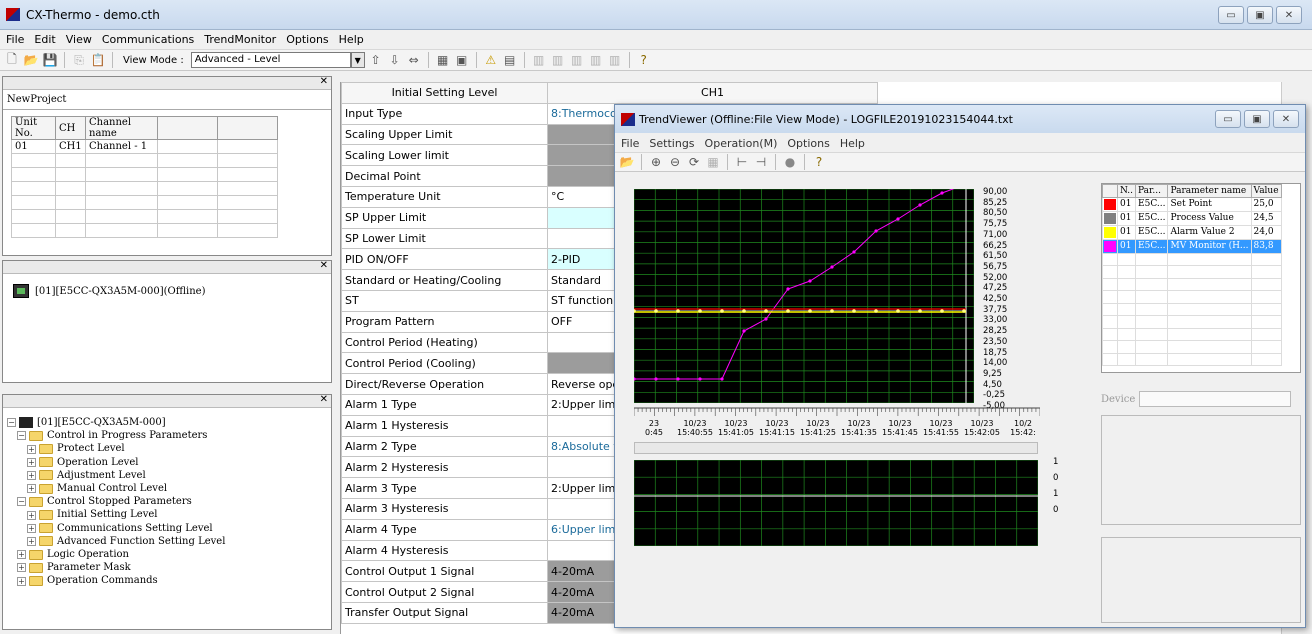 The width and height of the screenshot is (1312, 634). Describe the element at coordinates (443, 60) in the screenshot. I see `monitor-icon: ▦` at that location.